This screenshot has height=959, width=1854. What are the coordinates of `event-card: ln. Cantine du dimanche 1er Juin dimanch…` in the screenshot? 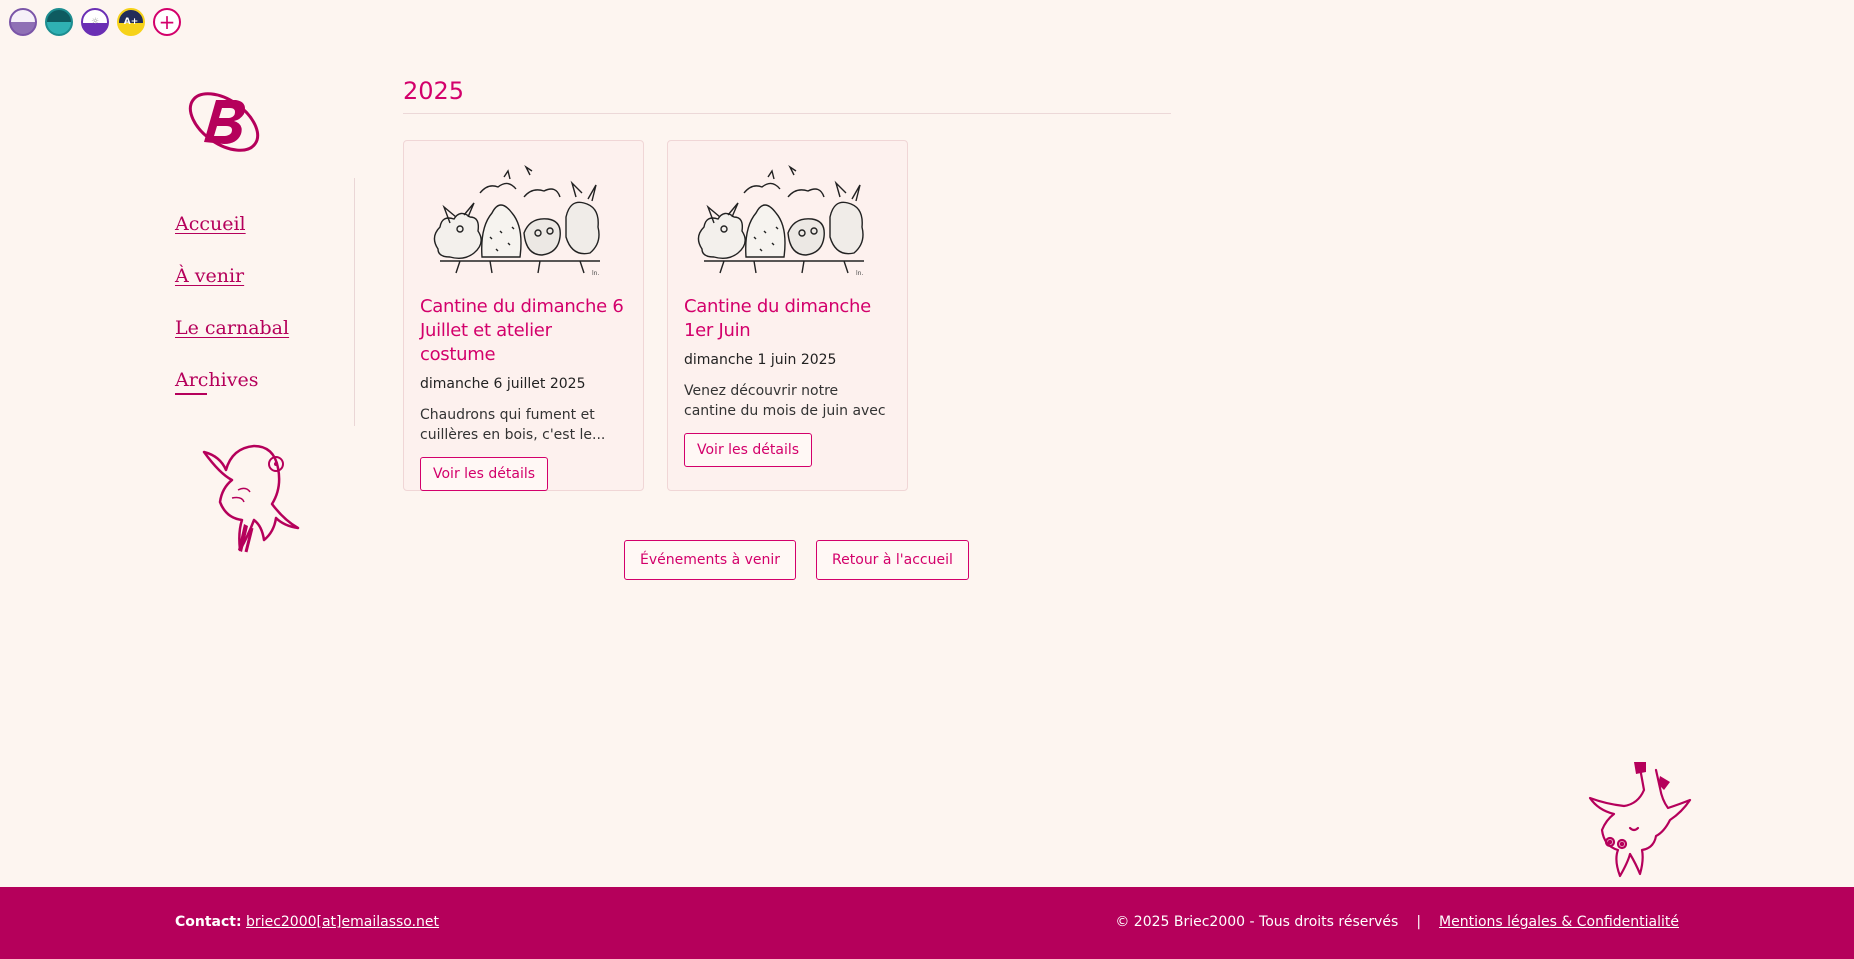 It's located at (787, 315).